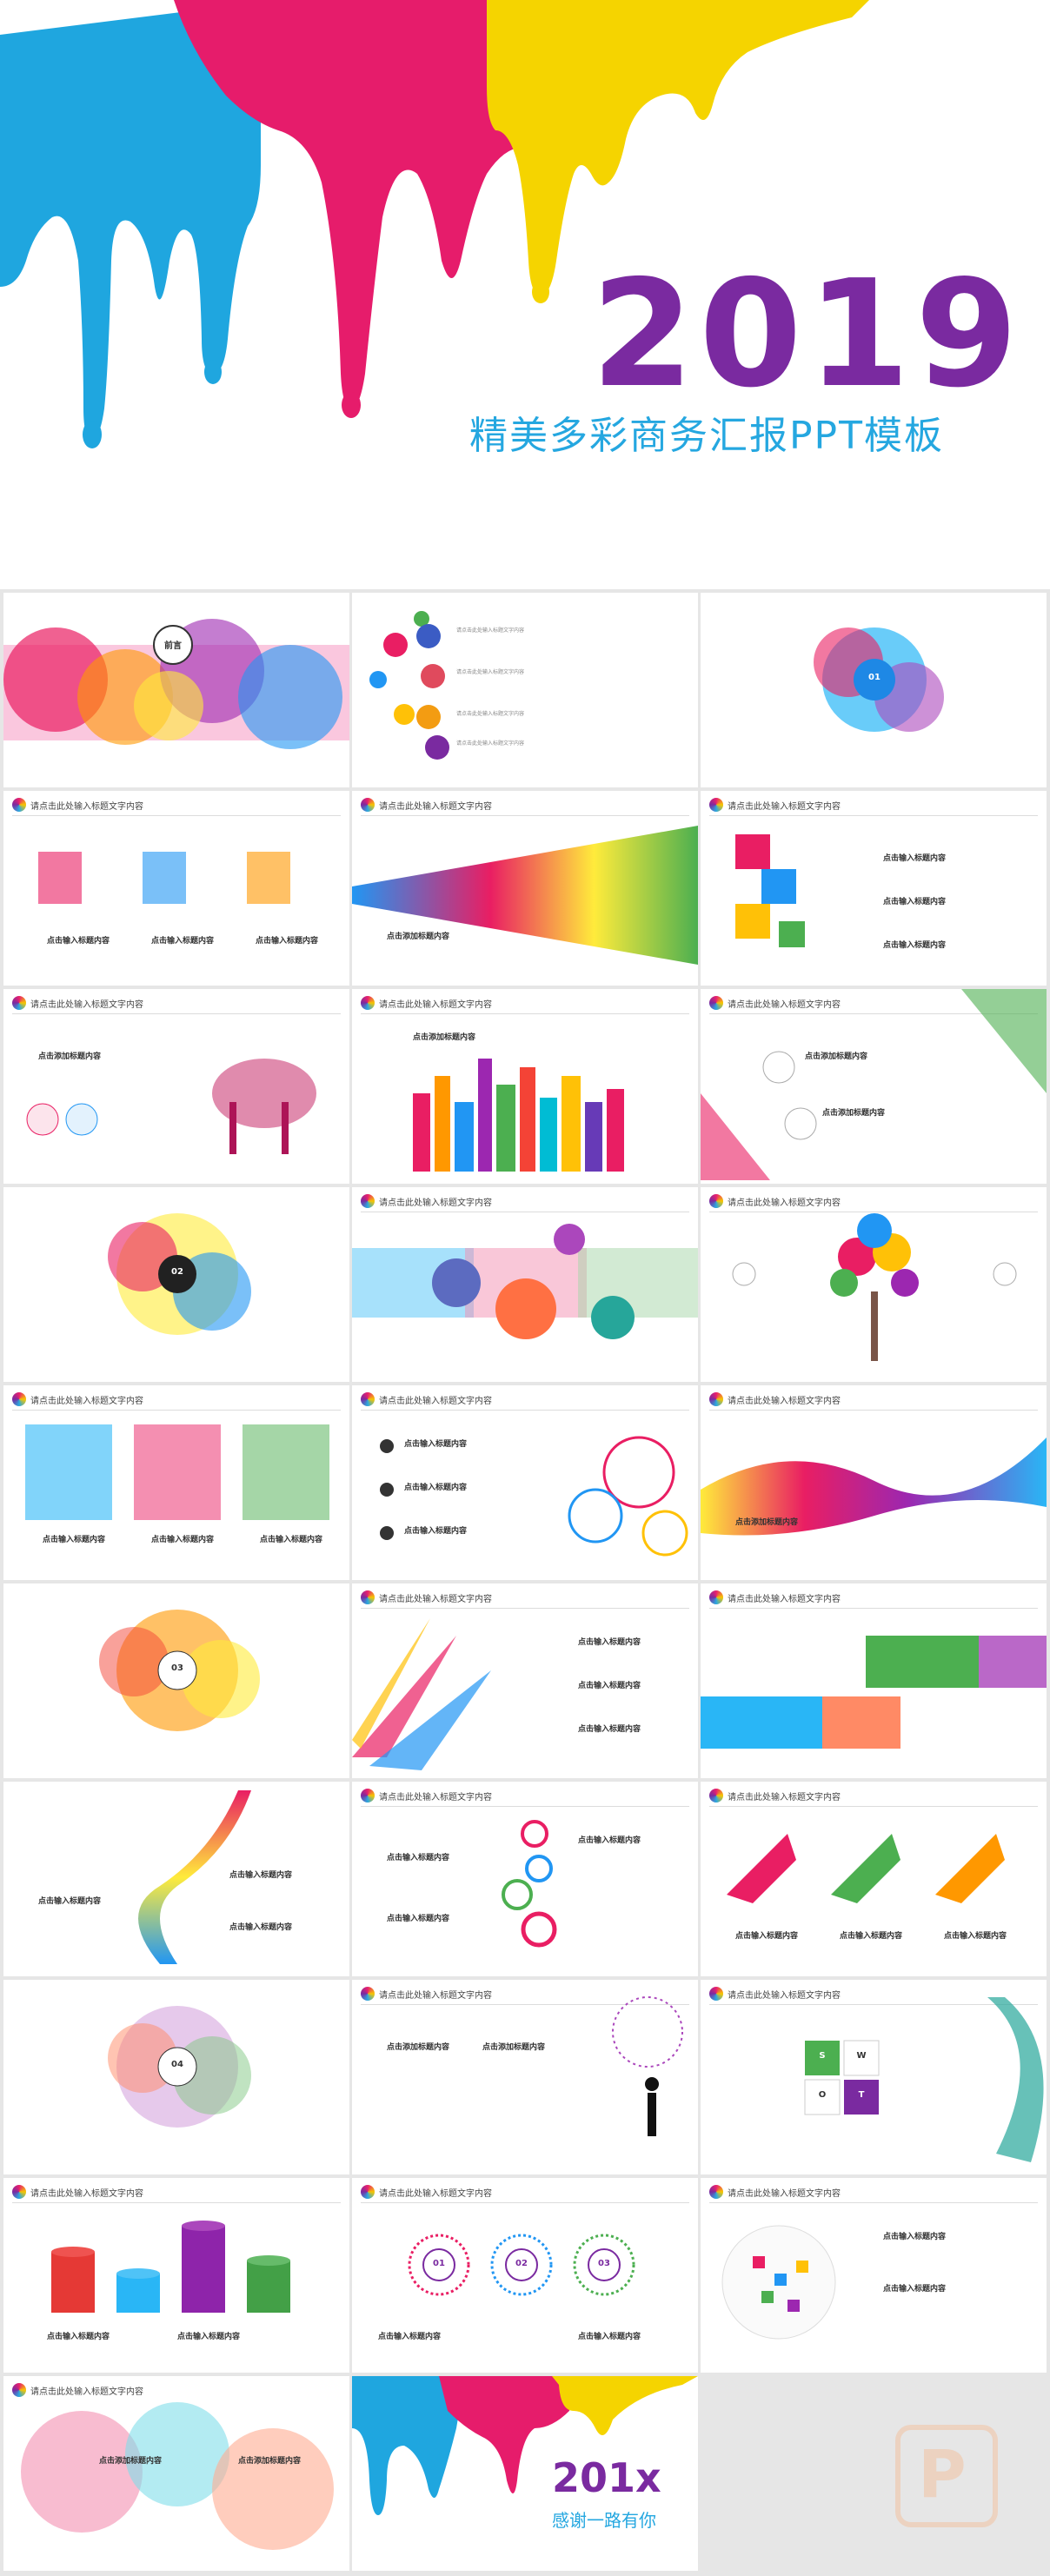 The height and width of the screenshot is (2576, 1050). I want to click on slide-section-04: 04, so click(176, 2077).